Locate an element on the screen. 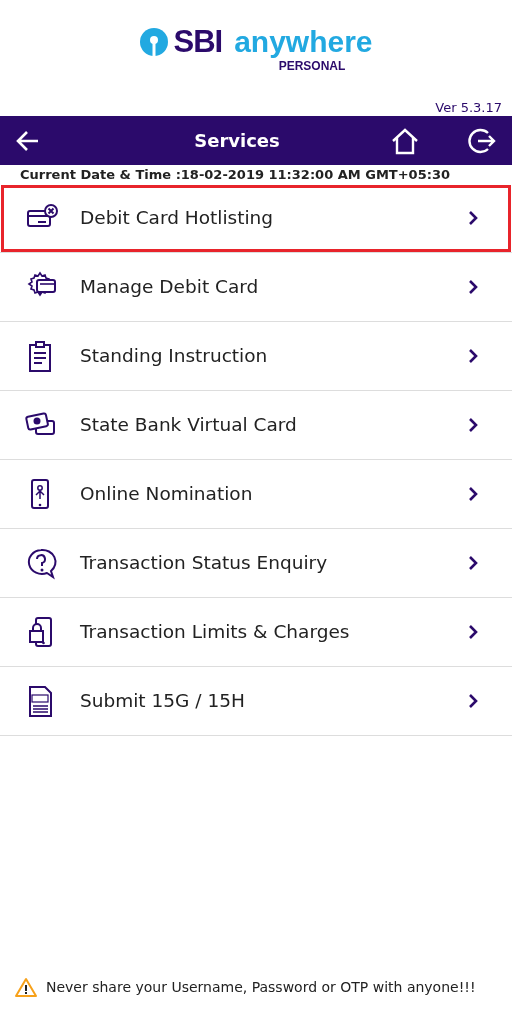  service-item: Debit Card Hotlisting is located at coordinates (256, 218).